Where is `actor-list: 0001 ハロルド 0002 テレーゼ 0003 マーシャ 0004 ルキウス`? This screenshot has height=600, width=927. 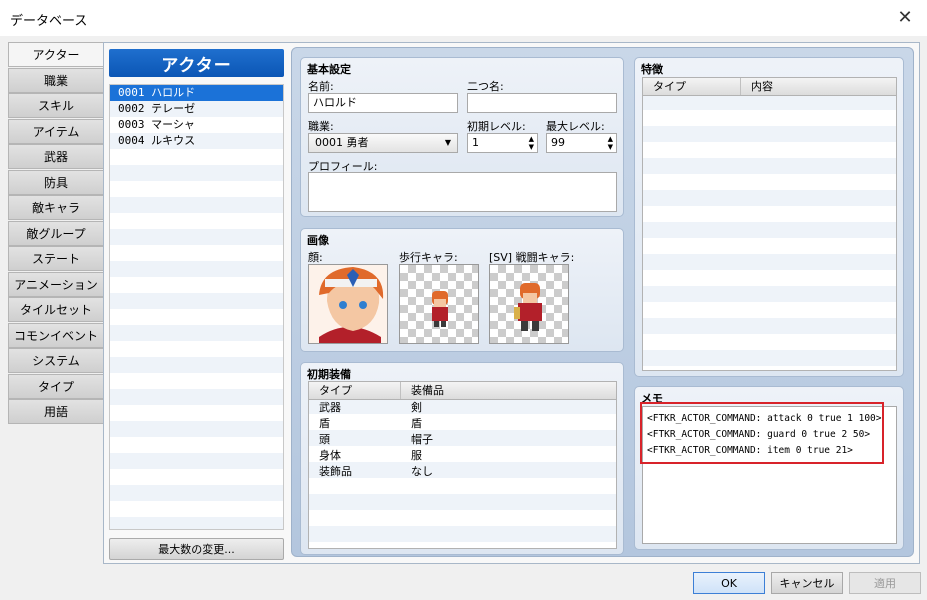 actor-list: 0001 ハロルド 0002 テレーゼ 0003 マーシャ 0004 ルキウス is located at coordinates (196, 307).